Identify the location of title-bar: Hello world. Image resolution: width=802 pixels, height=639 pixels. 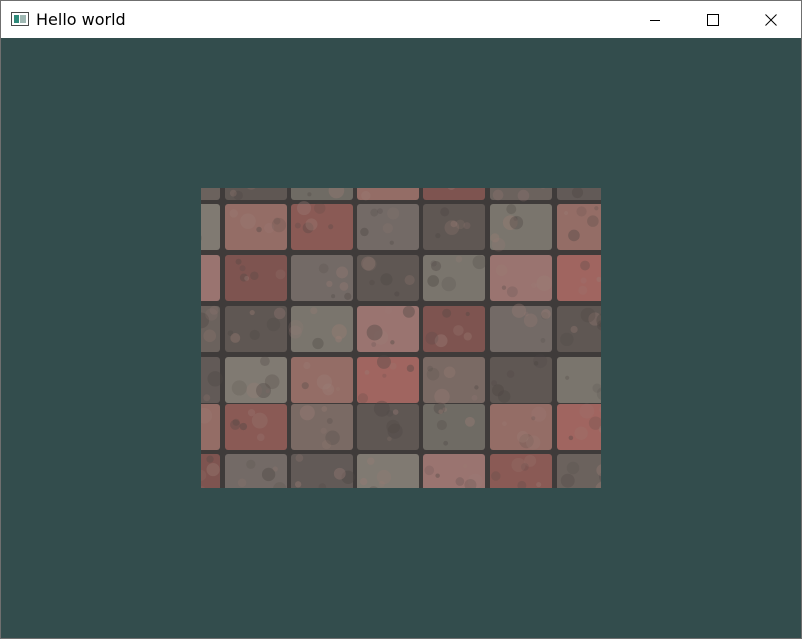
(401, 19).